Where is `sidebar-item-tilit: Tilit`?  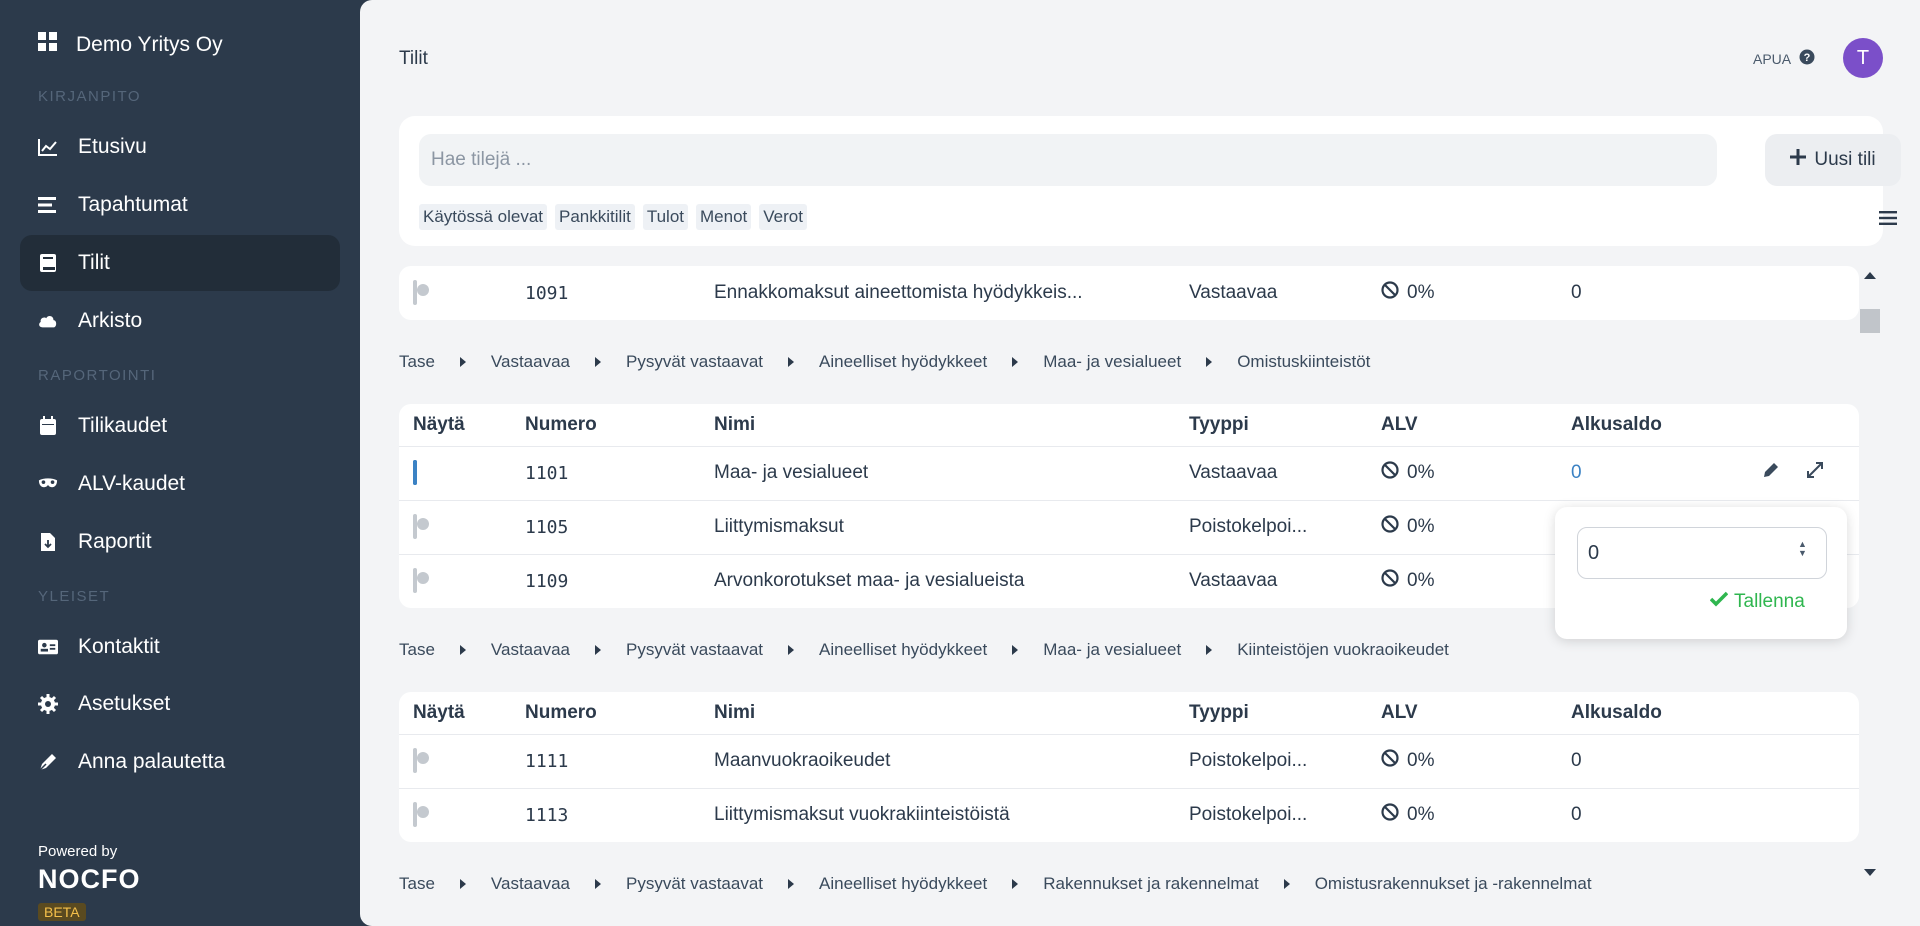 sidebar-item-tilit: Tilit is located at coordinates (180, 263).